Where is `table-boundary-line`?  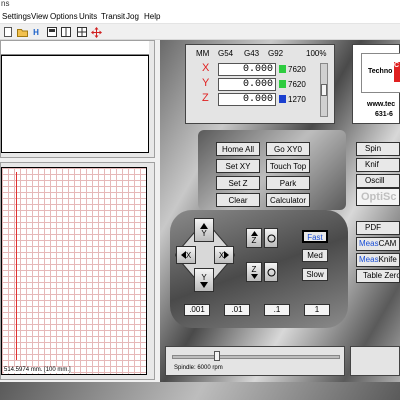
table-boundary-line is located at coordinates (16, 266).